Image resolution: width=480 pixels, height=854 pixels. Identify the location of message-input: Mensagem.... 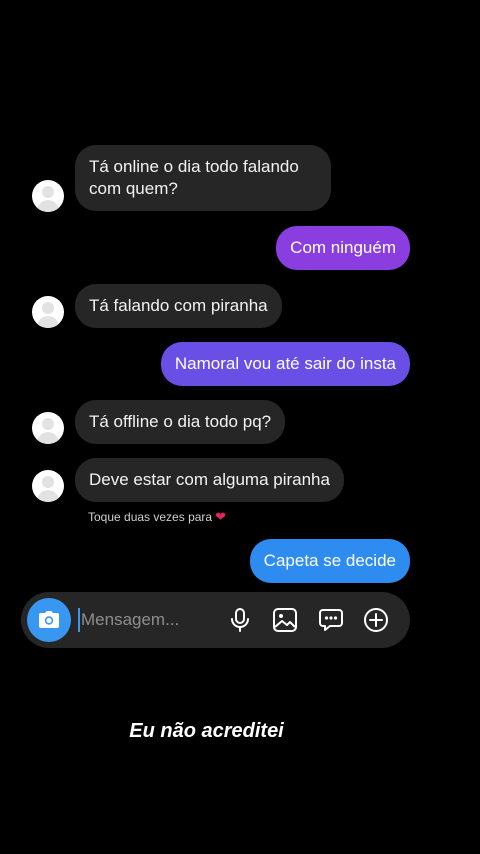
(130, 620).